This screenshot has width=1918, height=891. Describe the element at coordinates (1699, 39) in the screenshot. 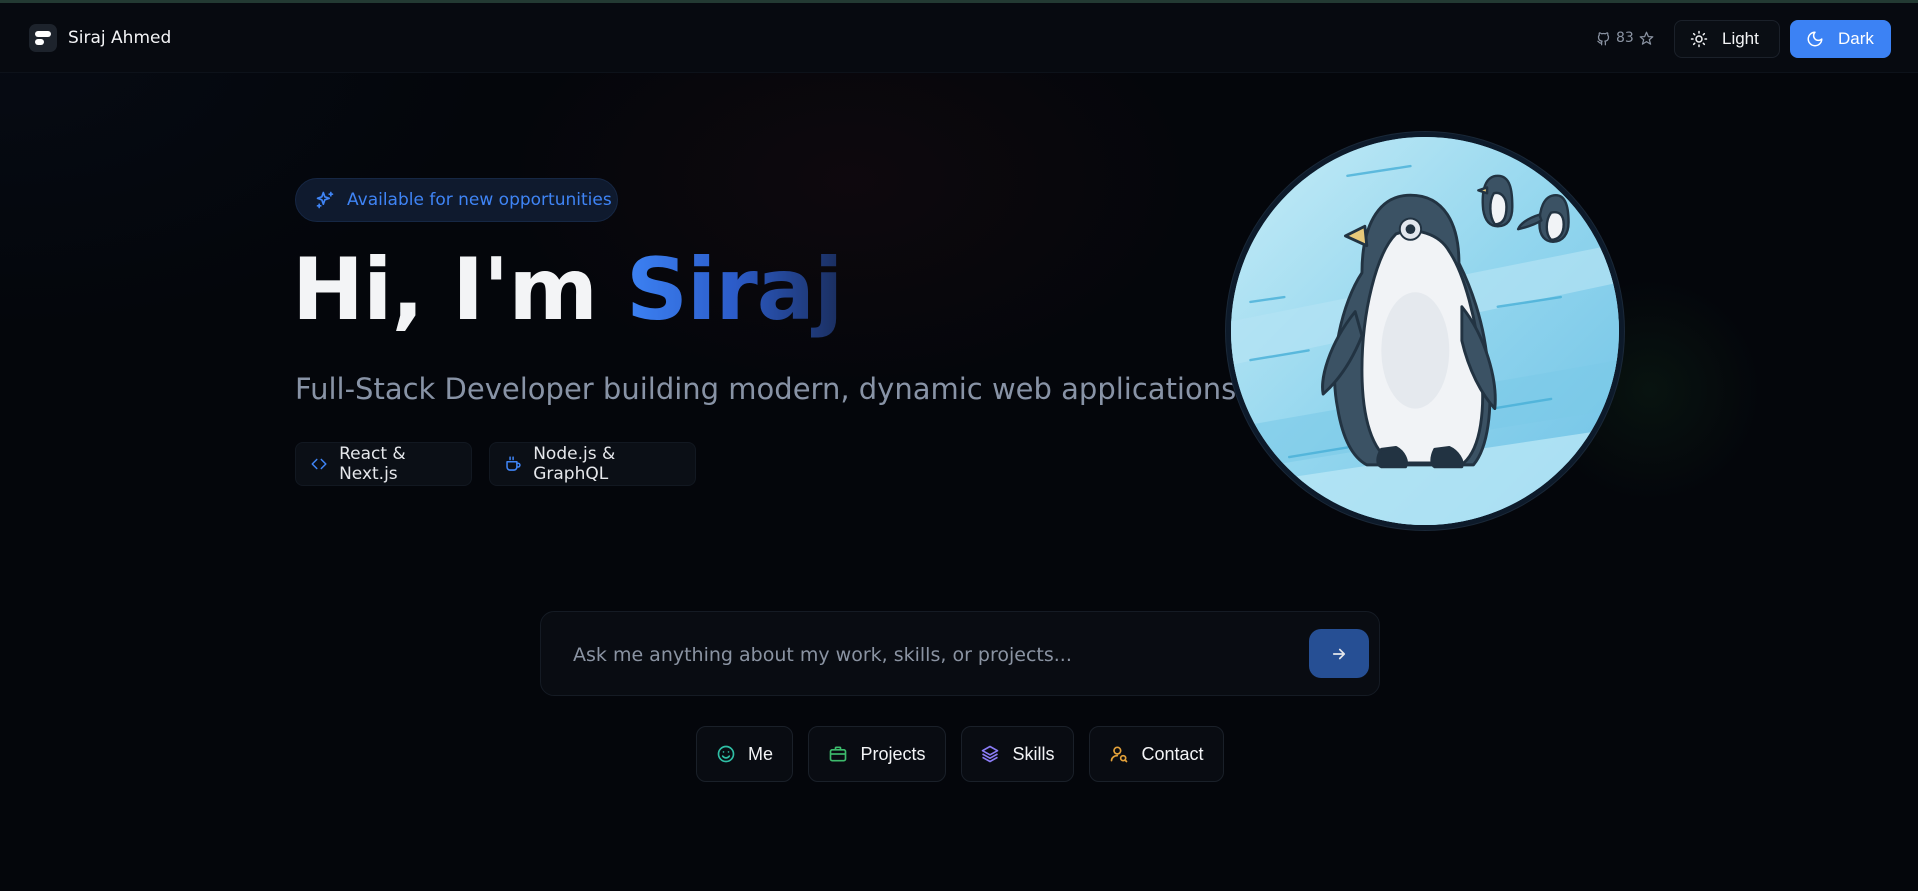

I see `sun-icon` at that location.